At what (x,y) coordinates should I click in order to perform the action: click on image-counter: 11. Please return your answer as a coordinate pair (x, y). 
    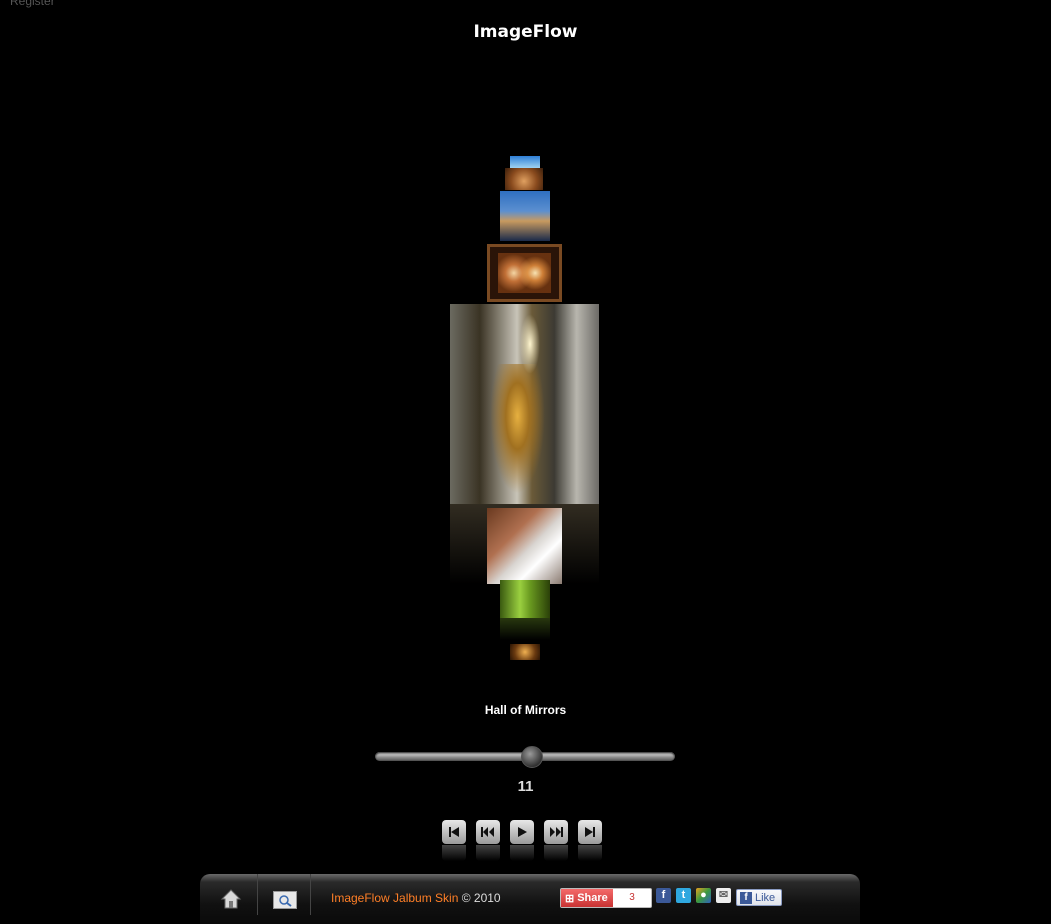
    Looking at the image, I should click on (525, 786).